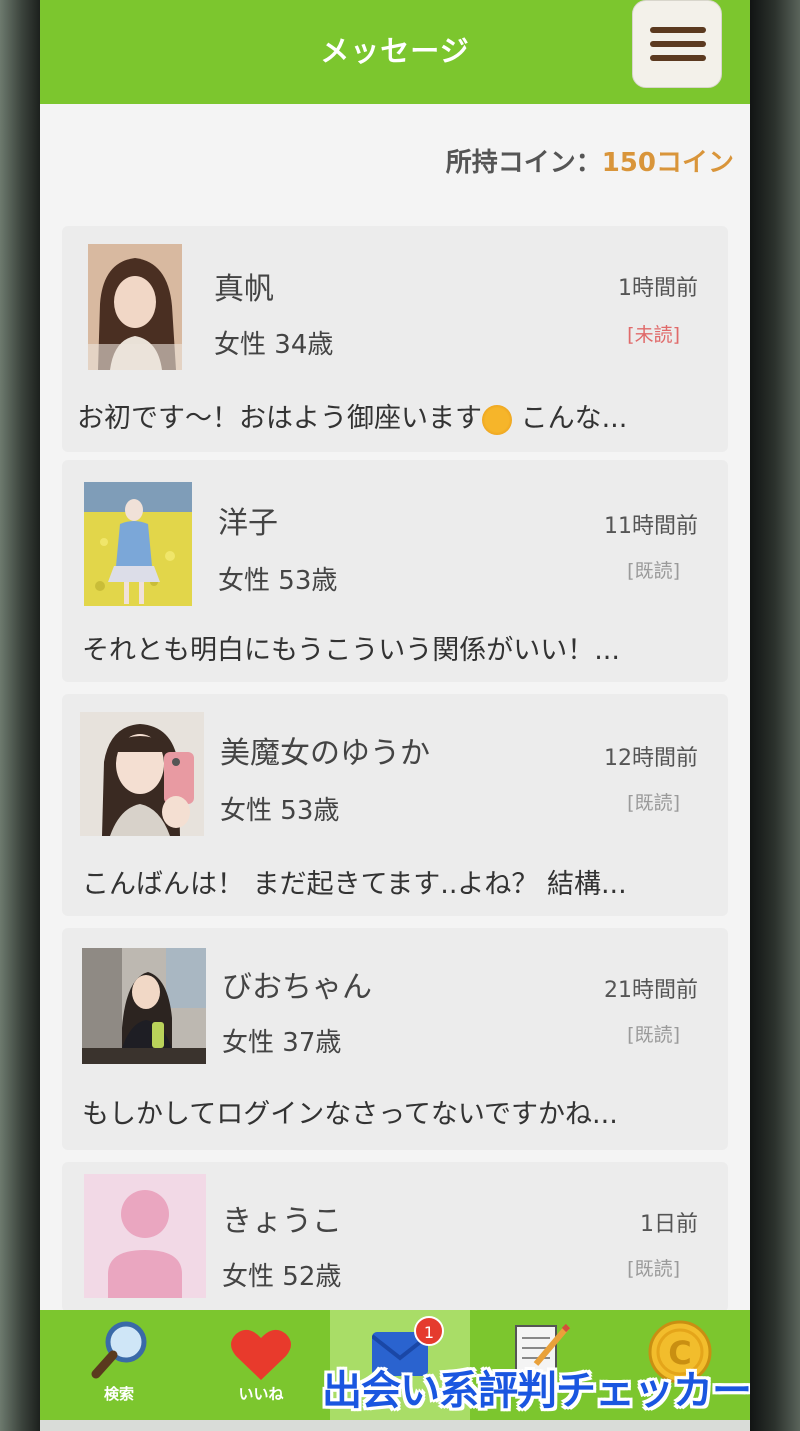  Describe the element at coordinates (261, 1354) in the screenshot. I see `heart-icon` at that location.